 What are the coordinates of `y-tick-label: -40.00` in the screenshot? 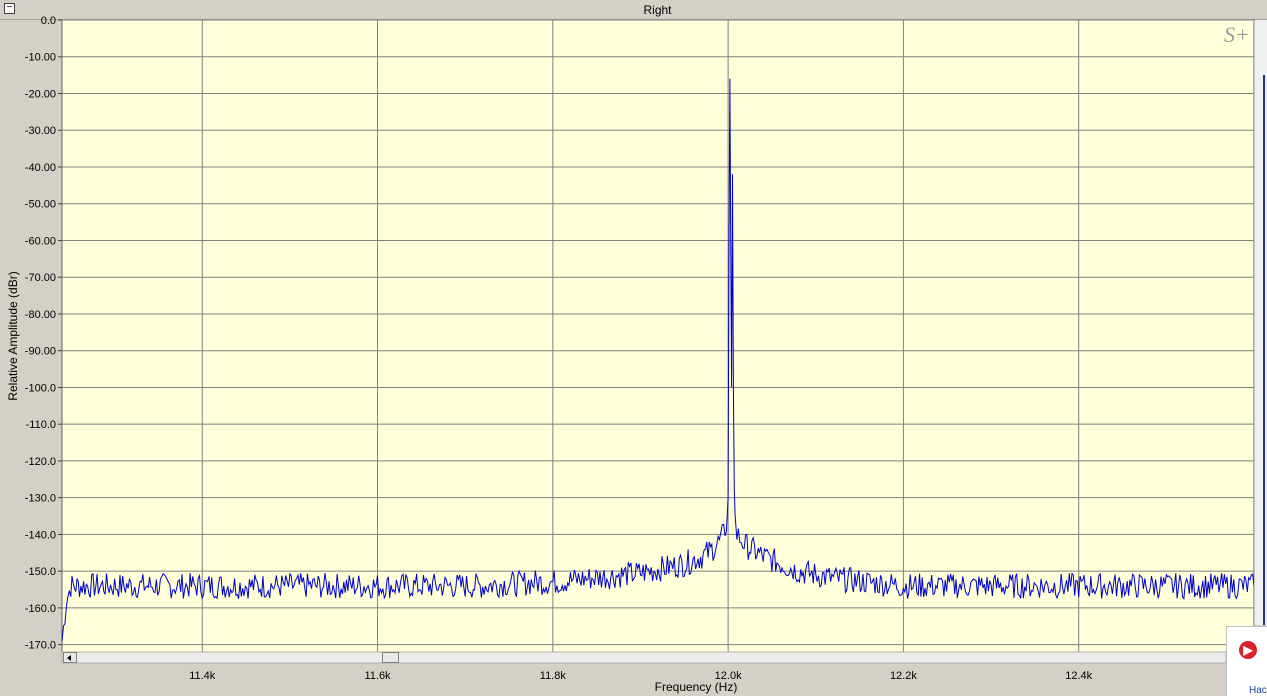 It's located at (40, 168).